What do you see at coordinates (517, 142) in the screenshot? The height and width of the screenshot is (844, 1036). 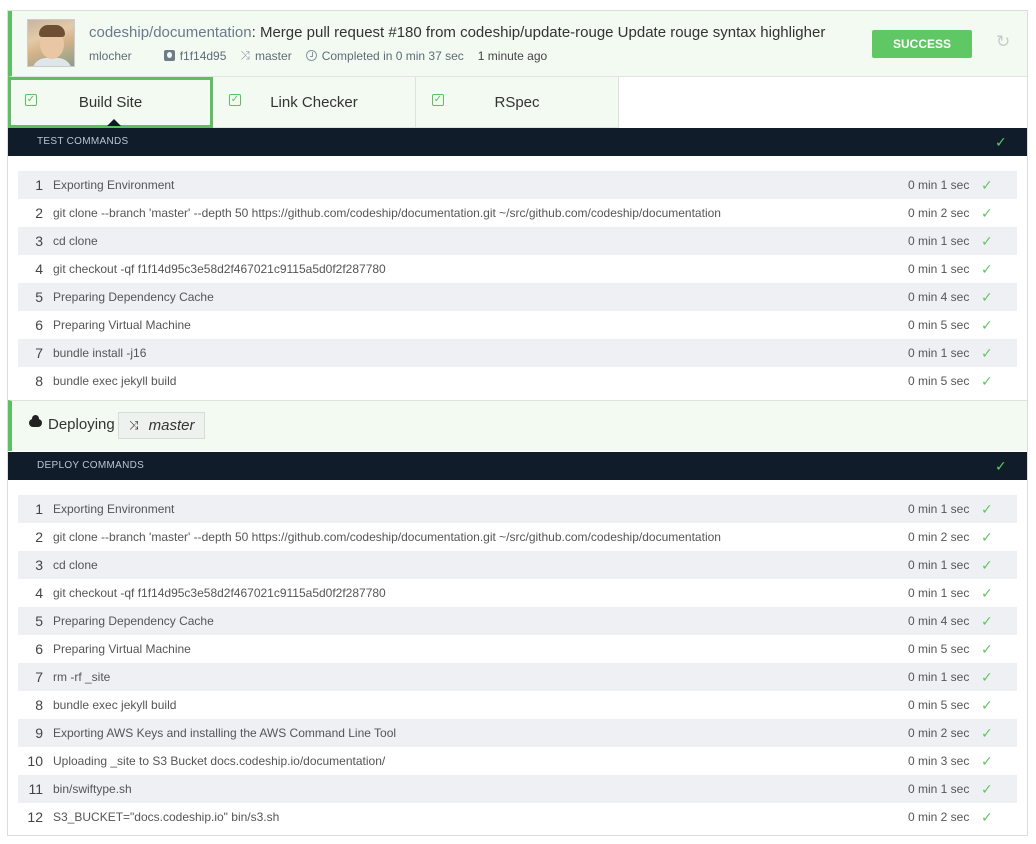 I see `test-commands-header: TEST COMMANDS ✓` at bounding box center [517, 142].